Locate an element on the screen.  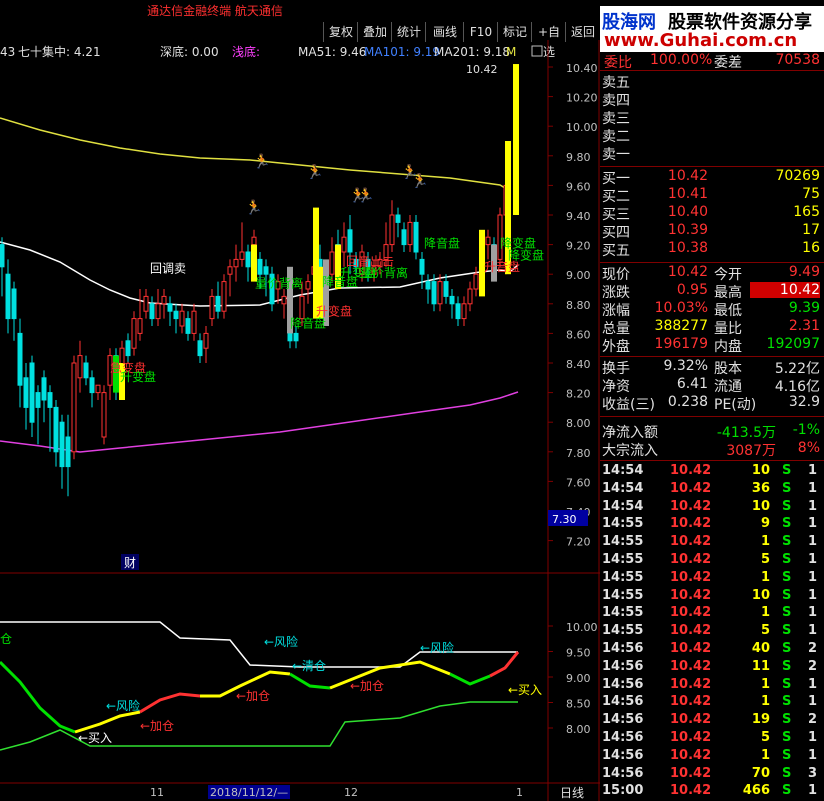
trade-row: 14:54 10.42 36 S 1 is located at coordinates (712, 489).